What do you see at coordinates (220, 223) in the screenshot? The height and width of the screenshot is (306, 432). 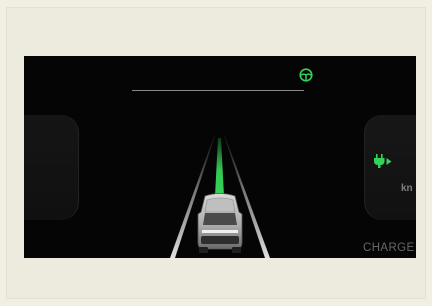 I see `vehicle-icon` at bounding box center [220, 223].